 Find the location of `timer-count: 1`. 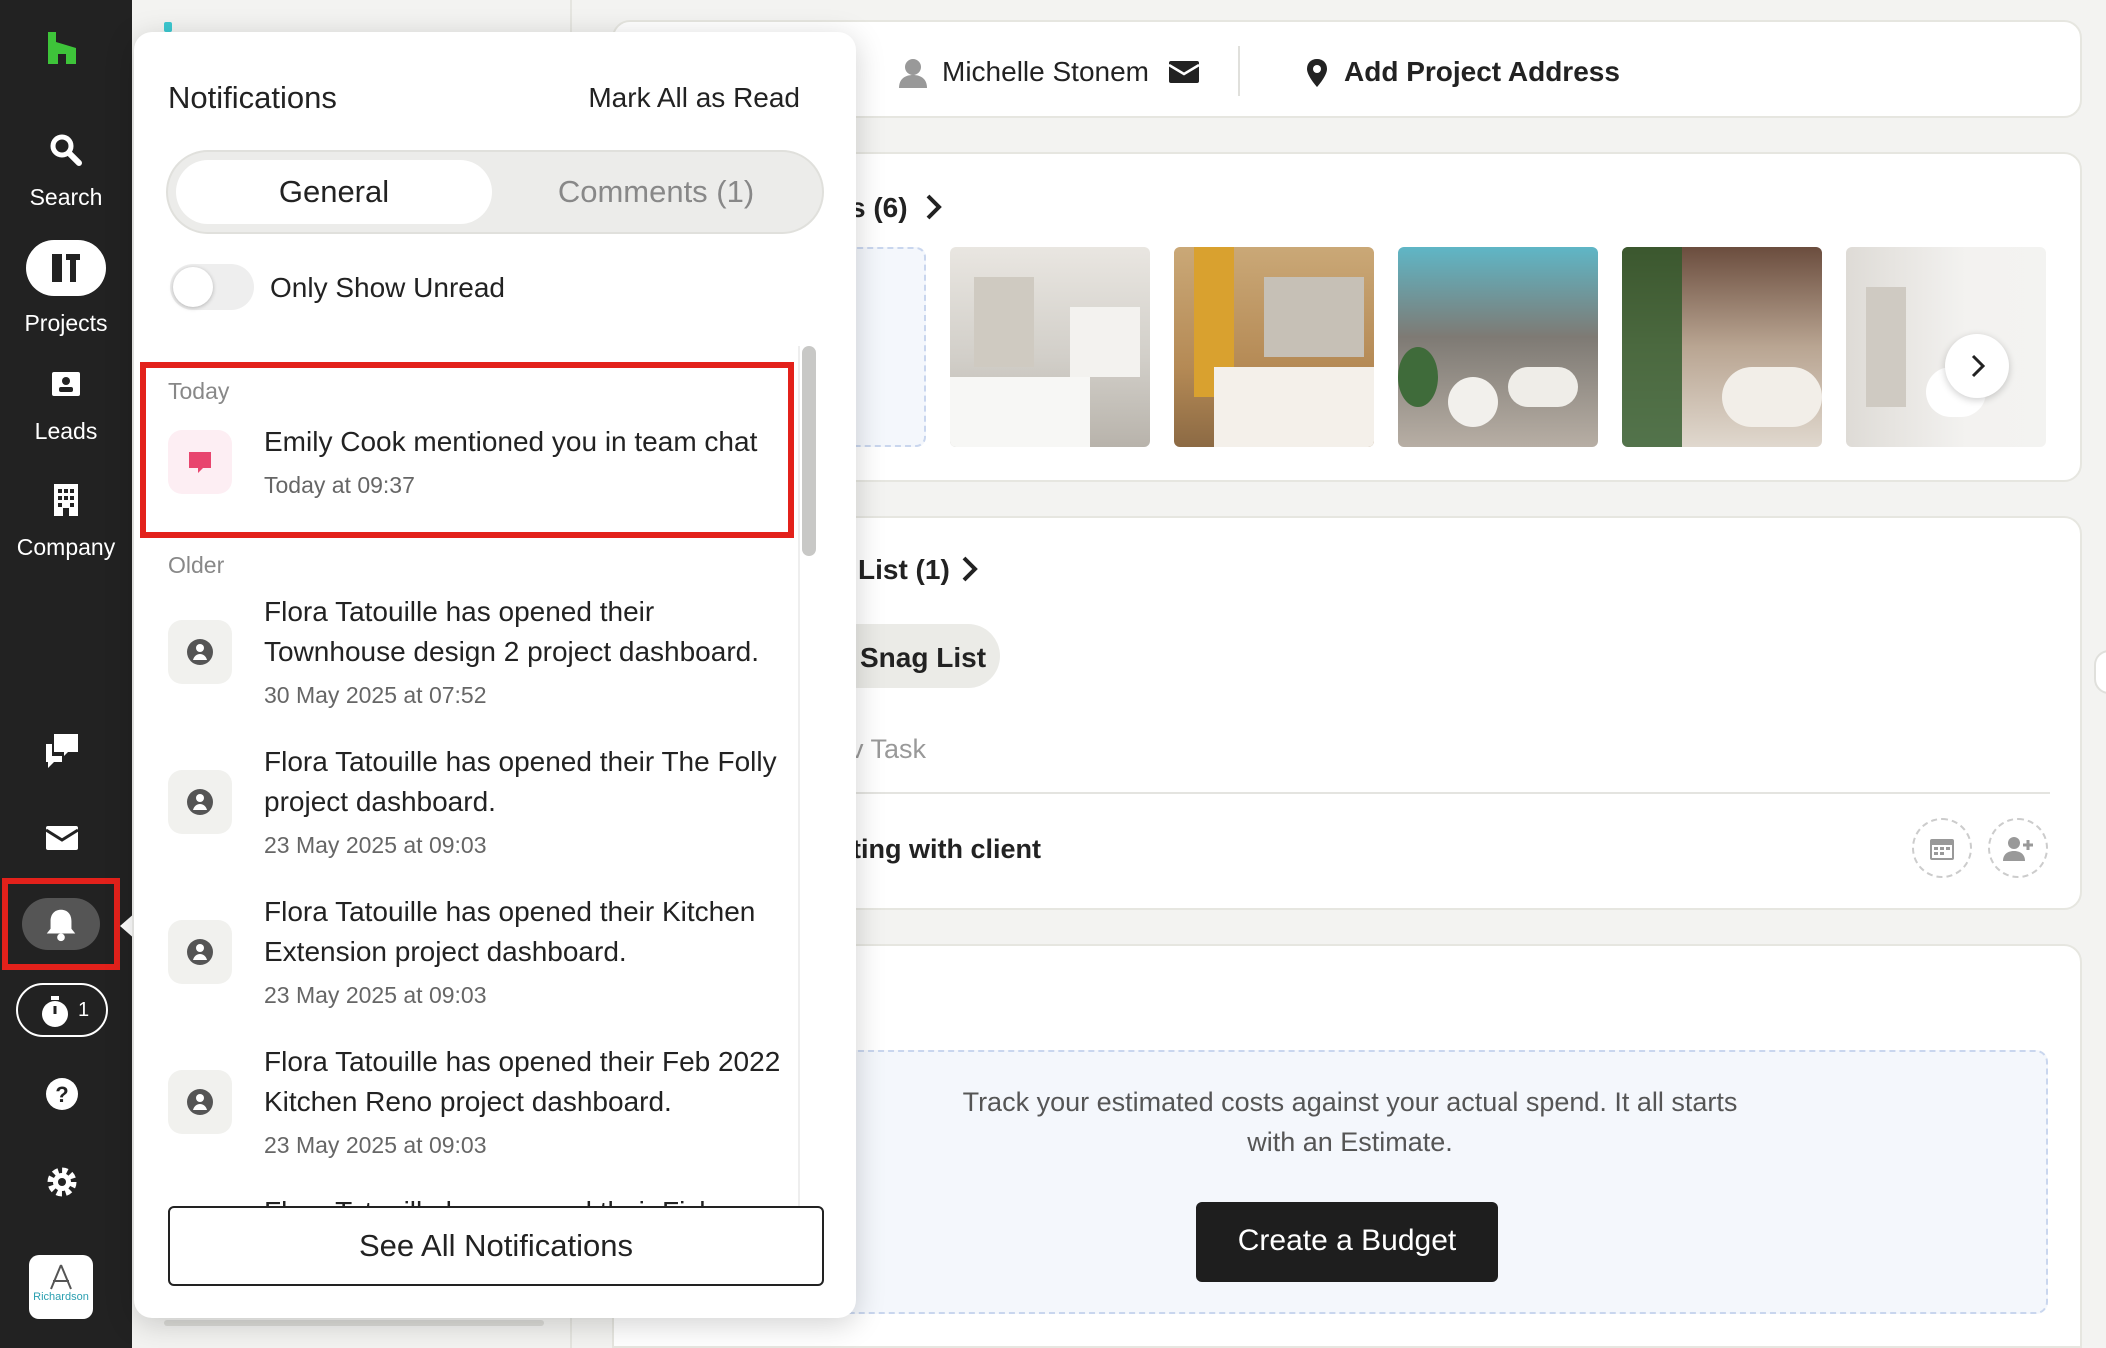

timer-count: 1 is located at coordinates (84, 1010).